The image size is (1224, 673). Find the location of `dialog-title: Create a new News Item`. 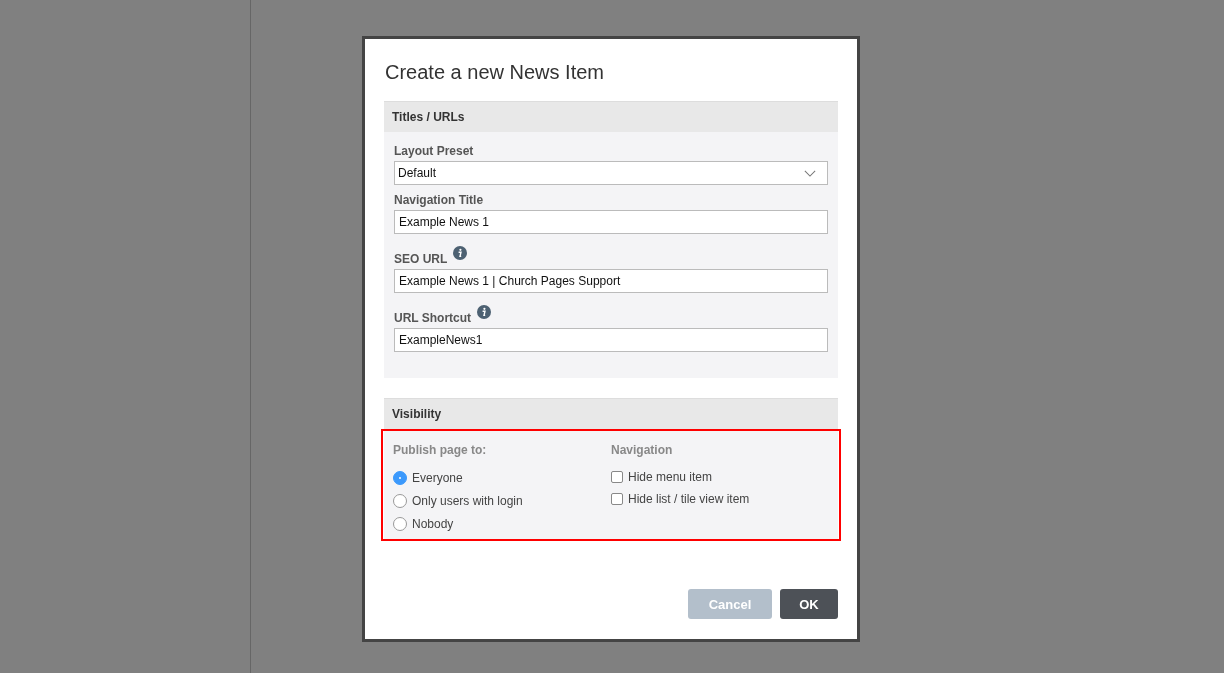

dialog-title: Create a new News Item is located at coordinates (494, 72).